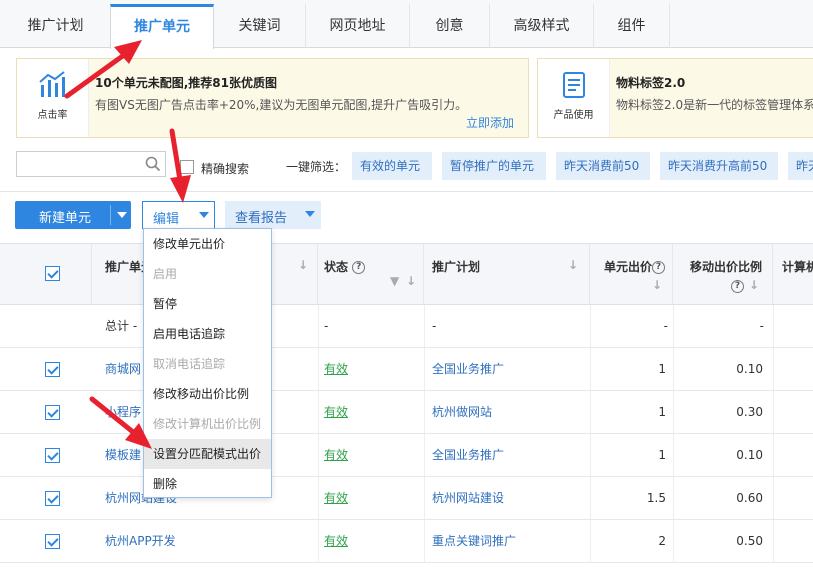  What do you see at coordinates (662, 541) in the screenshot?
I see `unit-bid: 2` at bounding box center [662, 541].